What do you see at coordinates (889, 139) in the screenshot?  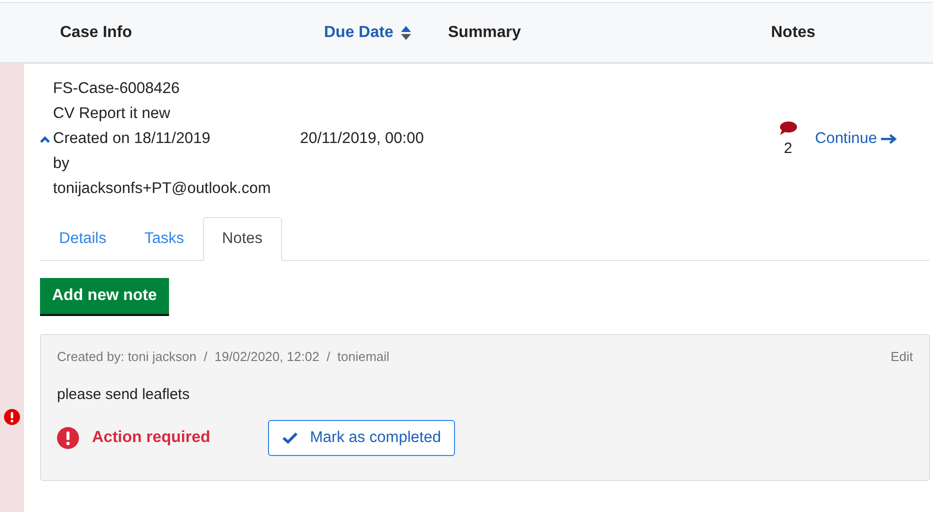 I see `right-arrow-icon` at bounding box center [889, 139].